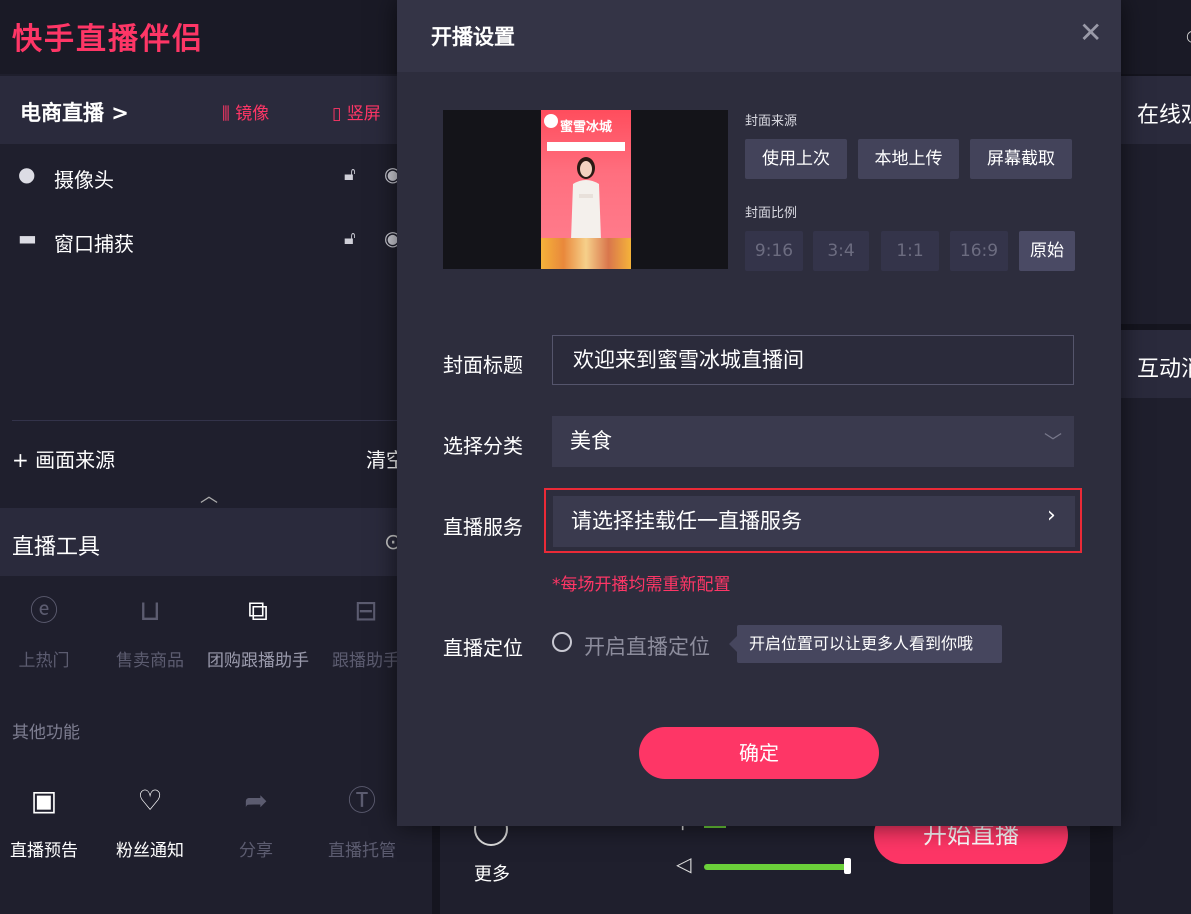  What do you see at coordinates (258, 661) in the screenshot?
I see `tool-label: 团购跟播助手` at bounding box center [258, 661].